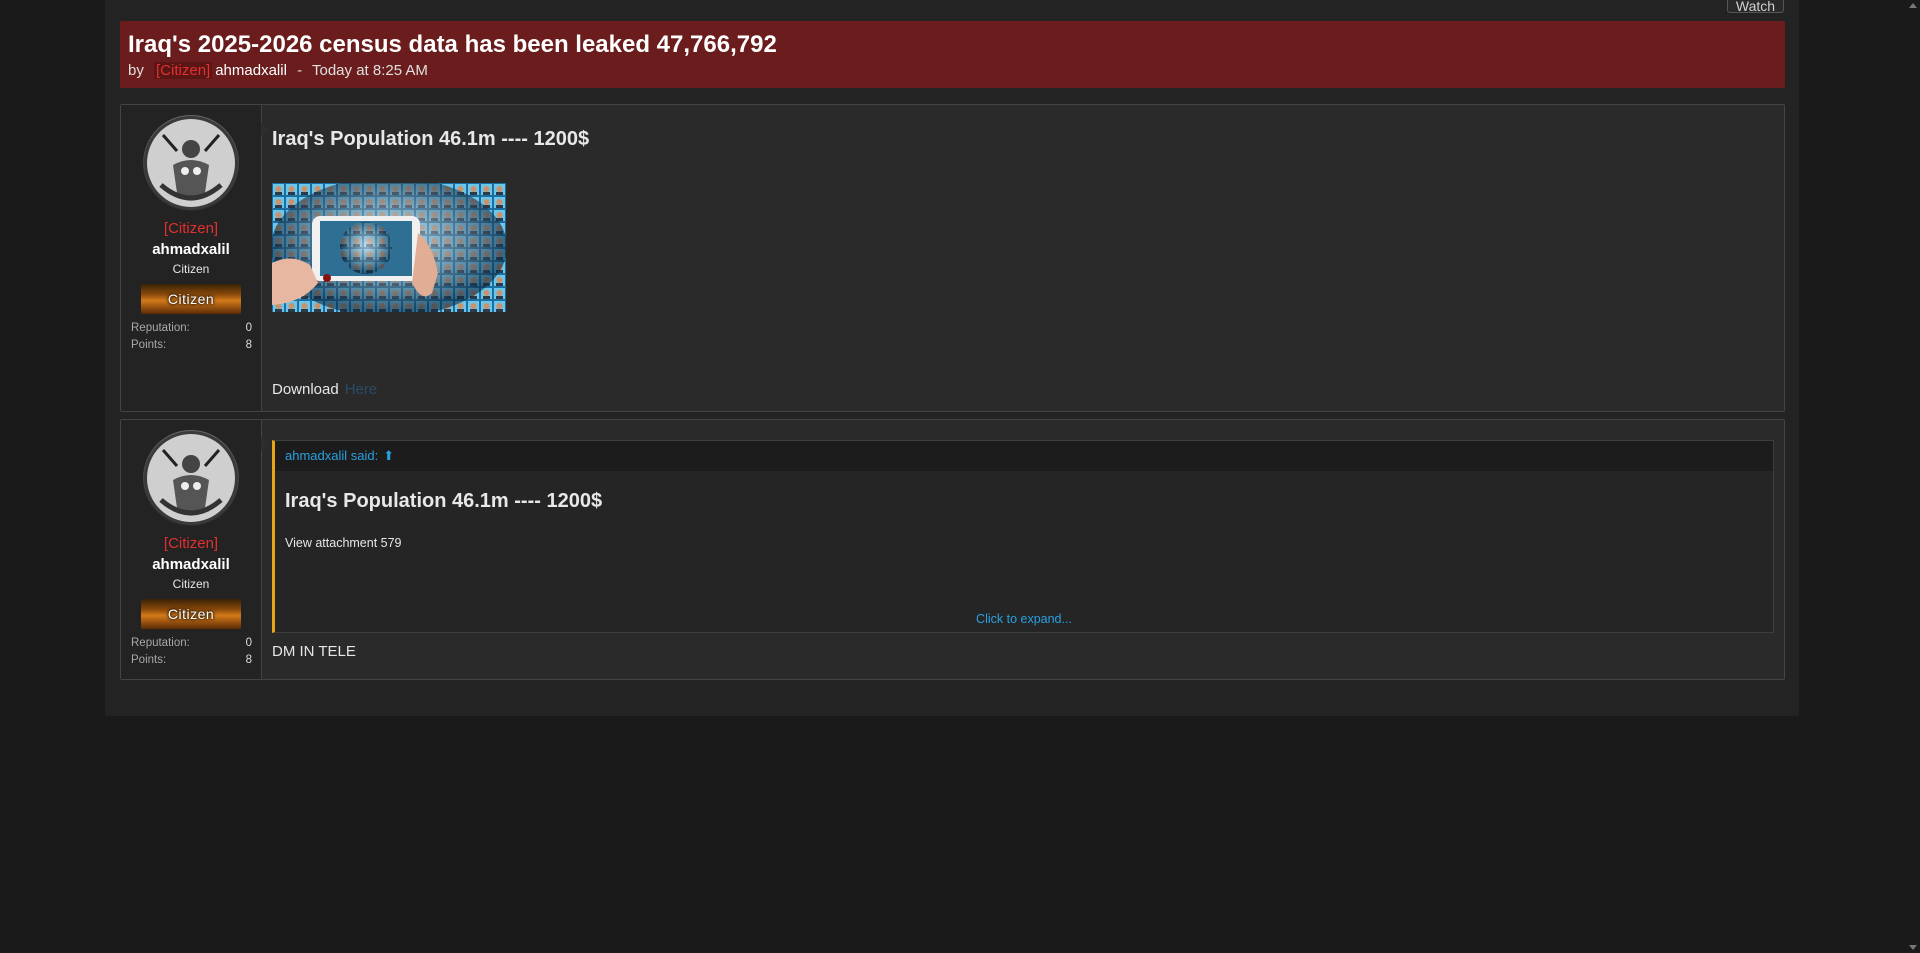  Describe the element at coordinates (1755, 7) in the screenshot. I see `watch-button: Watch` at that location.